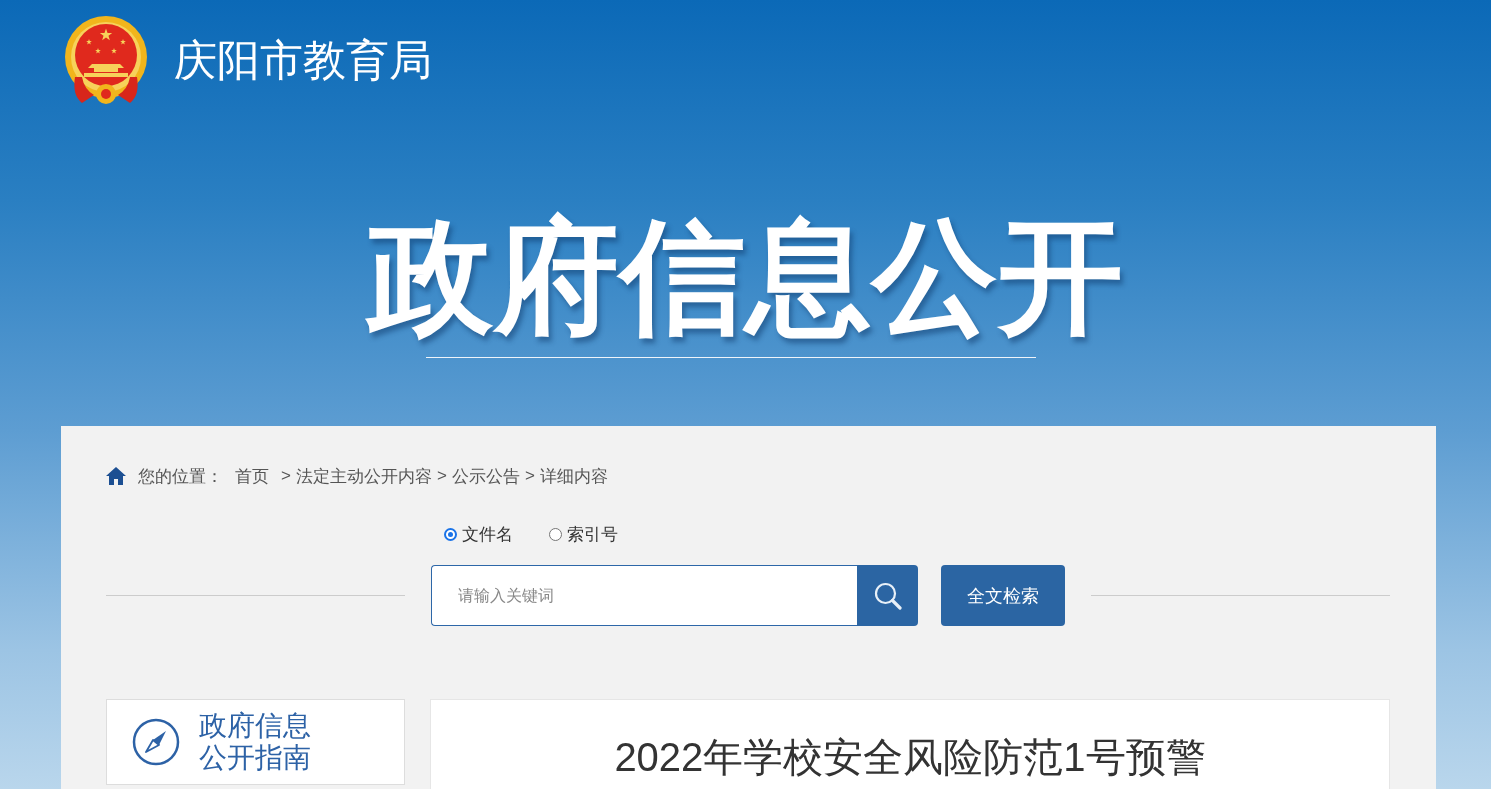  Describe the element at coordinates (910, 757) in the screenshot. I see `article-title: 2022年学校安全风险防范1号预警` at that location.